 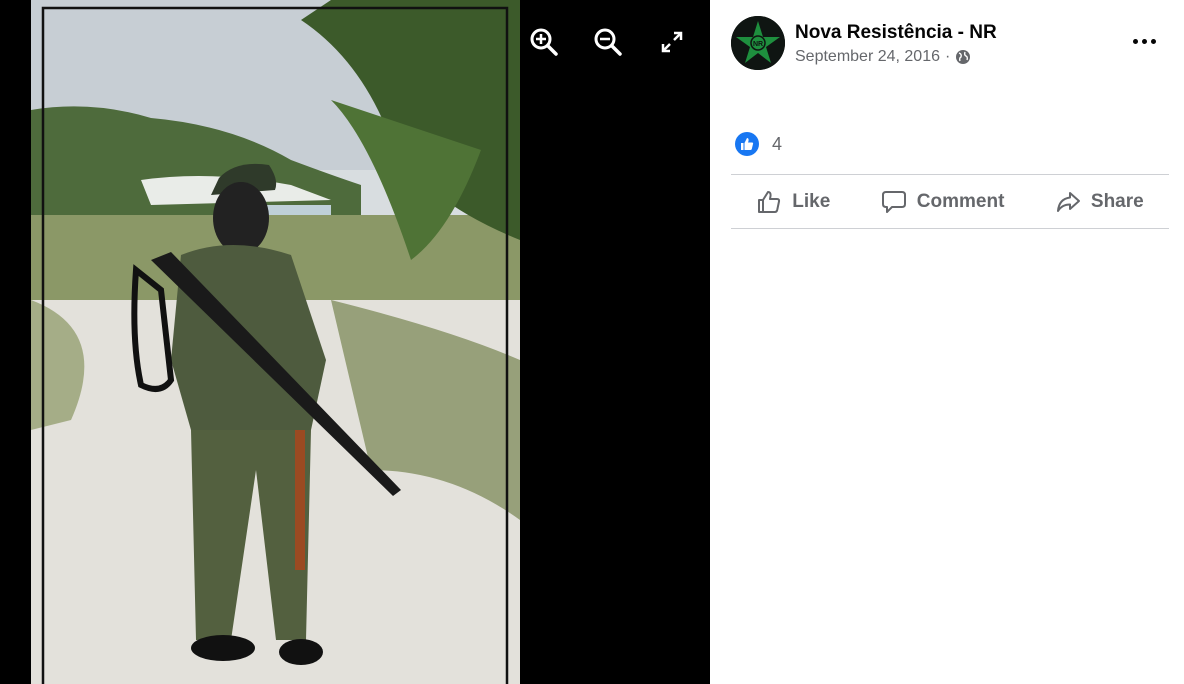 What do you see at coordinates (867, 57) in the screenshot?
I see `post-date-link: September 24, 2016` at bounding box center [867, 57].